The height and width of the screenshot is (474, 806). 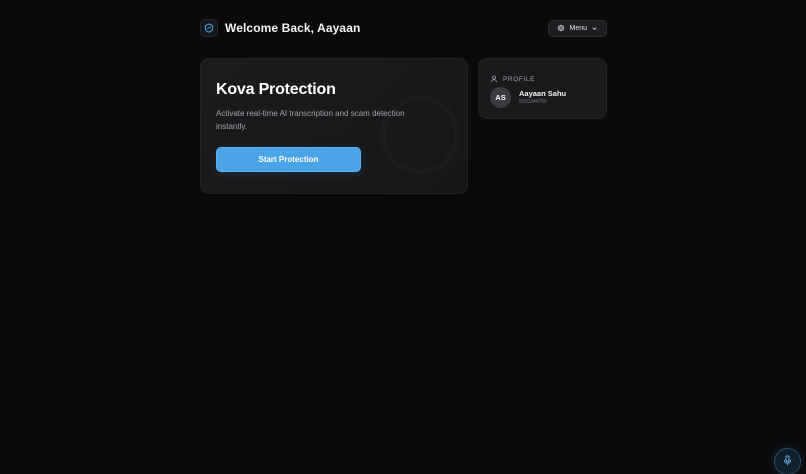 What do you see at coordinates (561, 28) in the screenshot?
I see `gear-icon` at bounding box center [561, 28].